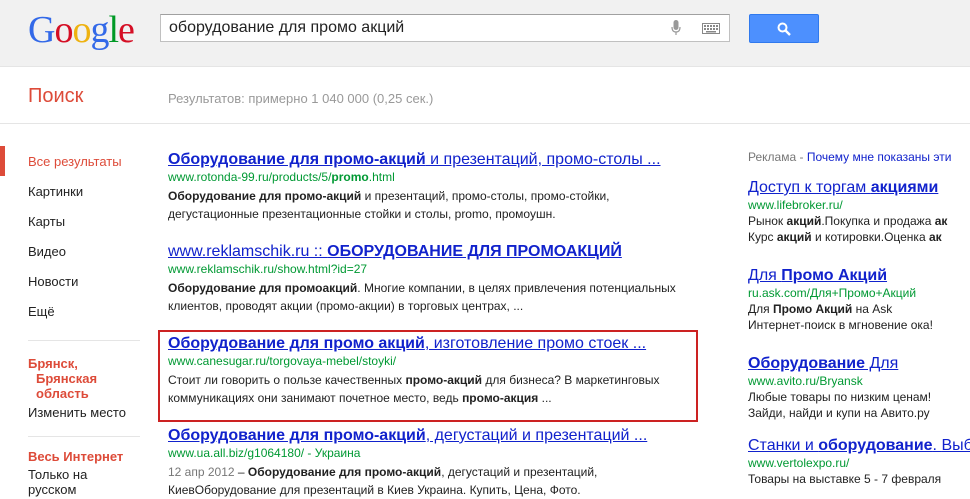 This screenshot has width=970, height=499. Describe the element at coordinates (81, 30) in the screenshot. I see `google-logo: Google` at that location.